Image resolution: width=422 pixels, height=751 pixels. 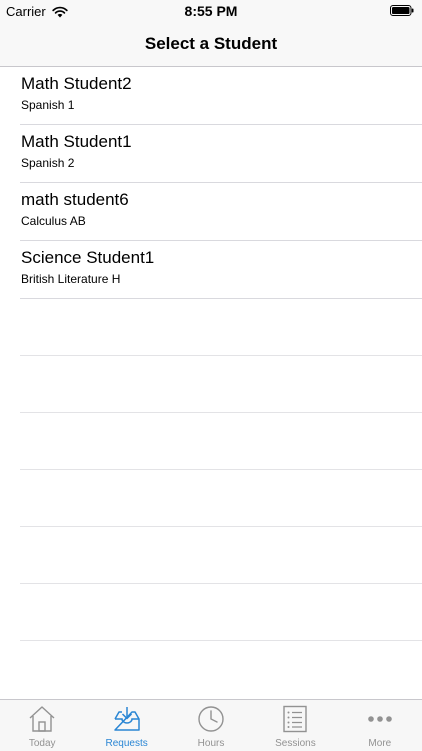 I want to click on student-course: British Literature H, so click(x=71, y=279).